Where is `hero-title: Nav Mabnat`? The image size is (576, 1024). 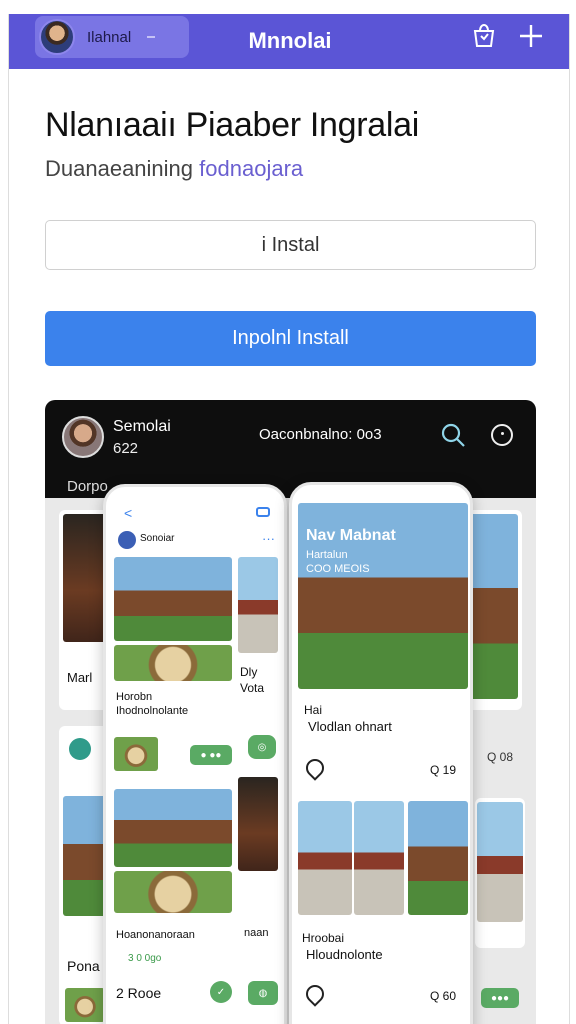
hero-title: Nav Mabnat is located at coordinates (351, 535).